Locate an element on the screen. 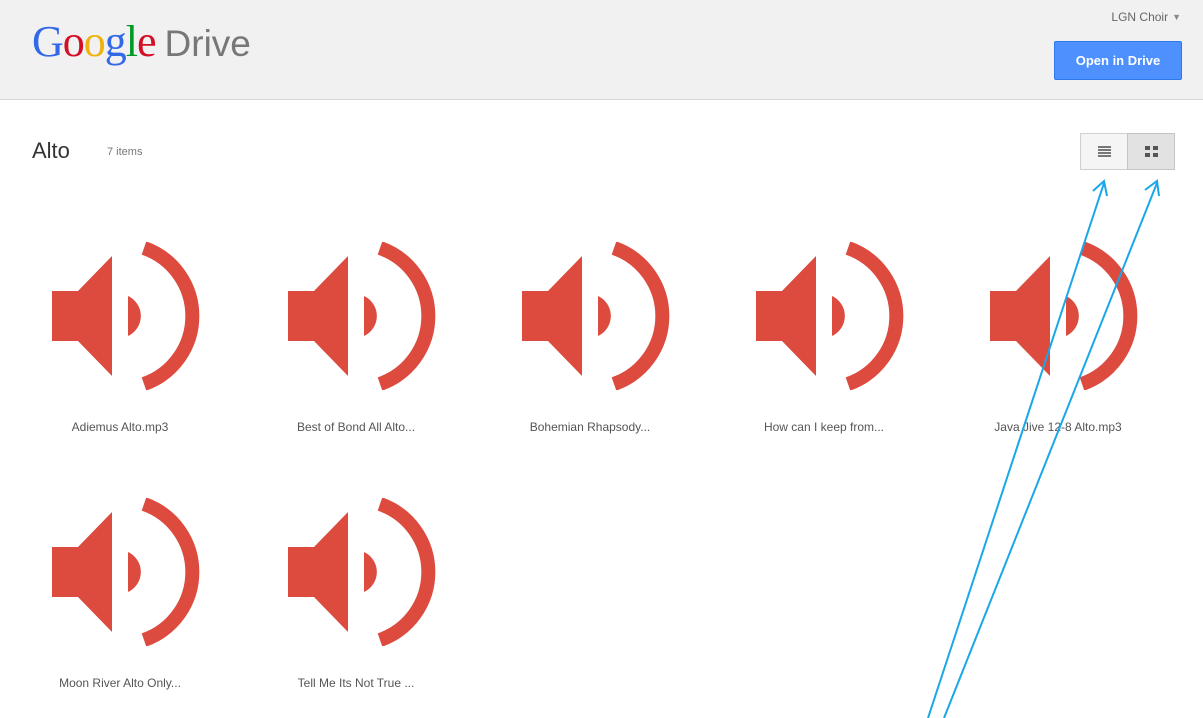 The width and height of the screenshot is (1203, 718). google-wordmark: Google is located at coordinates (94, 41).